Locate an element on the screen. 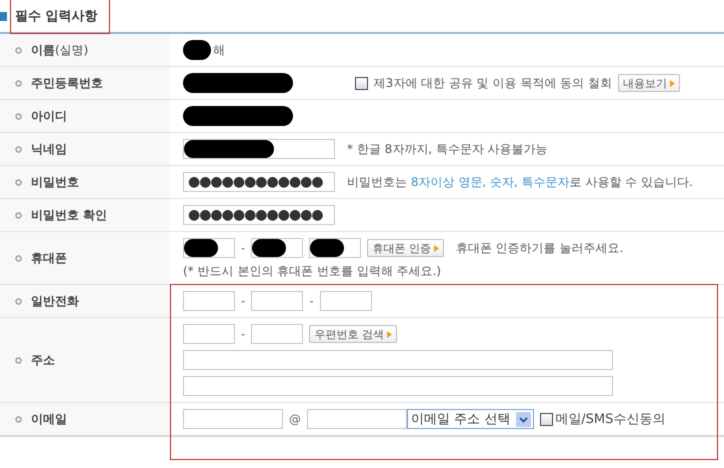 The width and height of the screenshot is (724, 468). field-label: 주소 is located at coordinates (43, 360).